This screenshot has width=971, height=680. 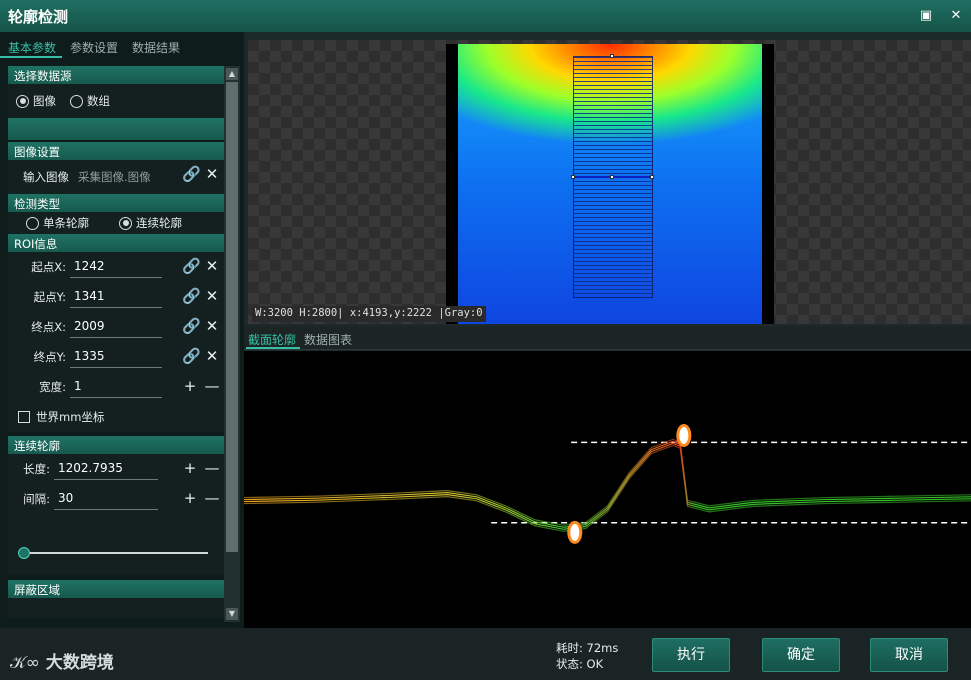 I want to click on slider-handle, so click(x=24, y=553).